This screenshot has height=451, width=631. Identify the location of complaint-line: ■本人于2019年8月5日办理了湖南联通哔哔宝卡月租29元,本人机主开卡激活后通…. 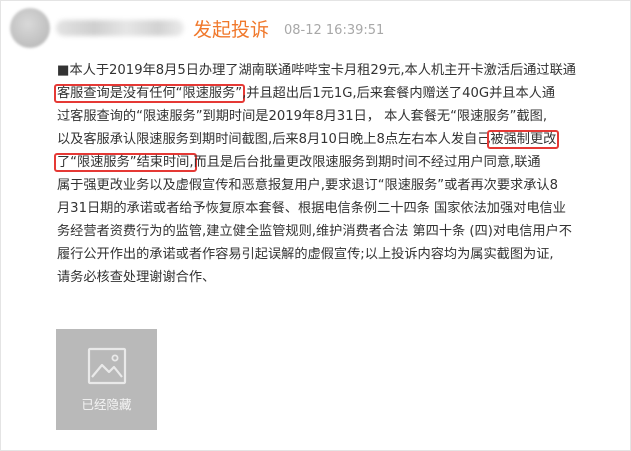
(337, 70).